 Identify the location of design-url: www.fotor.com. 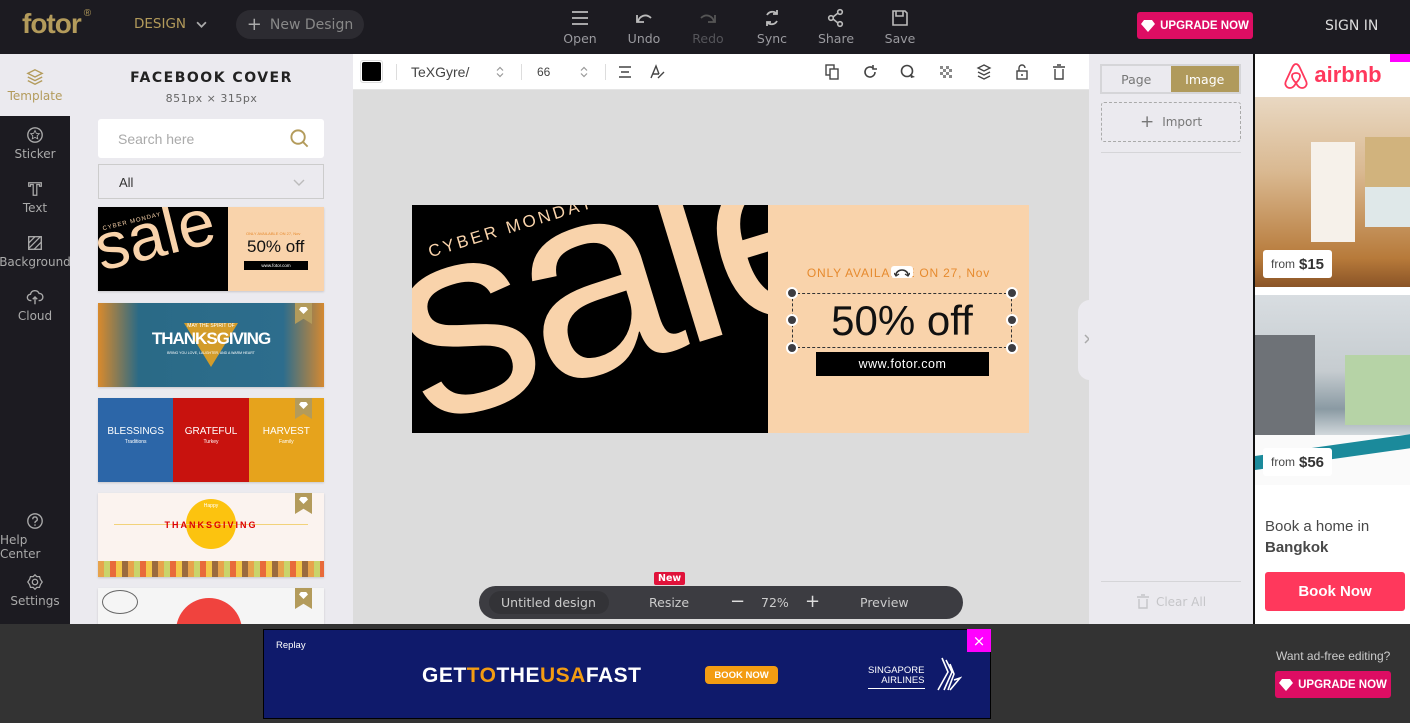
(902, 364).